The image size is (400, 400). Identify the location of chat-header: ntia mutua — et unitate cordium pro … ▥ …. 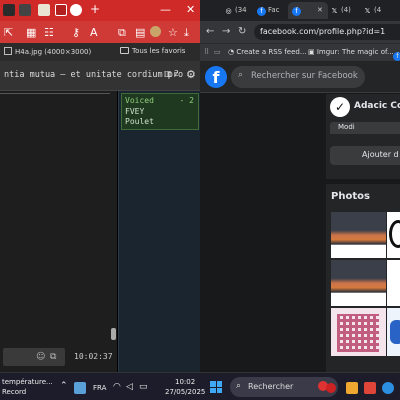
(100, 76).